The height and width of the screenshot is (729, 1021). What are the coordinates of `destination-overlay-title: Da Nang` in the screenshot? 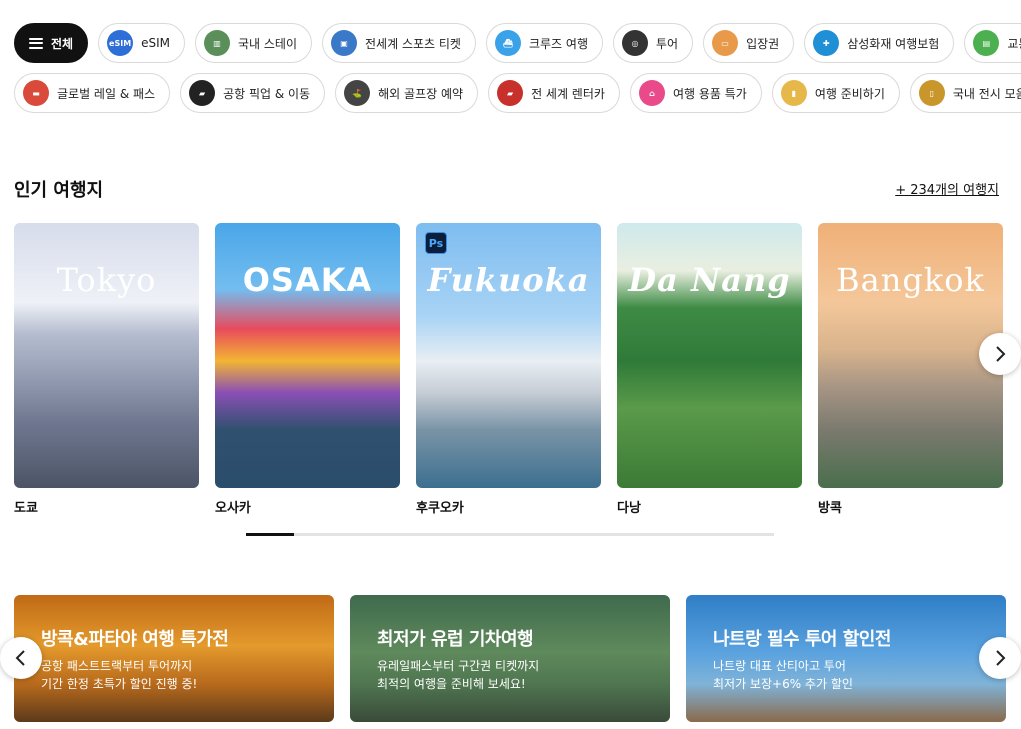 It's located at (709, 280).